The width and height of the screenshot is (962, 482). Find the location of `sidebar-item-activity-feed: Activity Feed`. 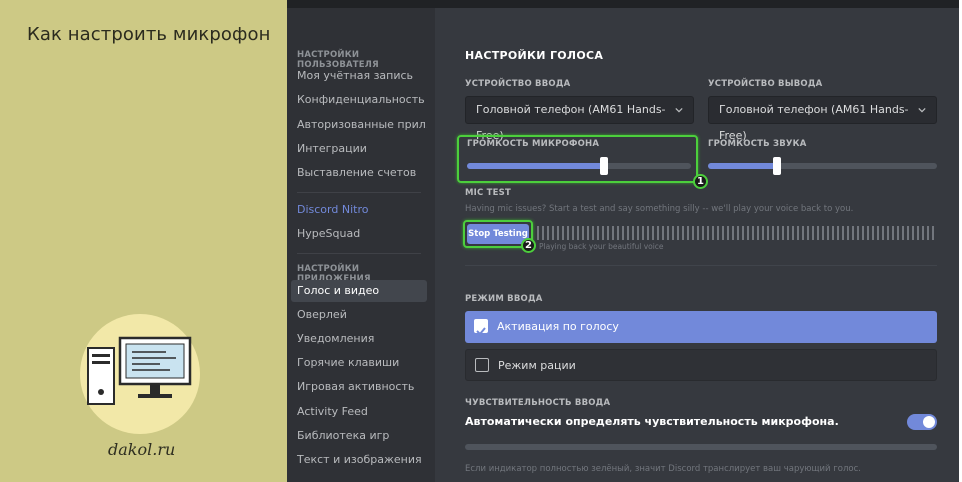

sidebar-item-activity-feed: Activity Feed is located at coordinates (359, 412).